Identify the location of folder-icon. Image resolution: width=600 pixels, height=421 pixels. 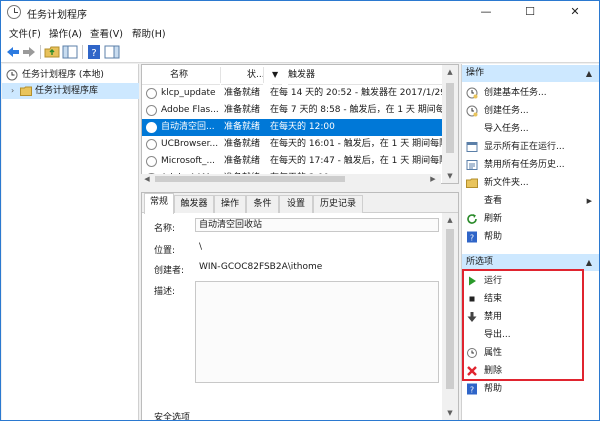
(26, 91).